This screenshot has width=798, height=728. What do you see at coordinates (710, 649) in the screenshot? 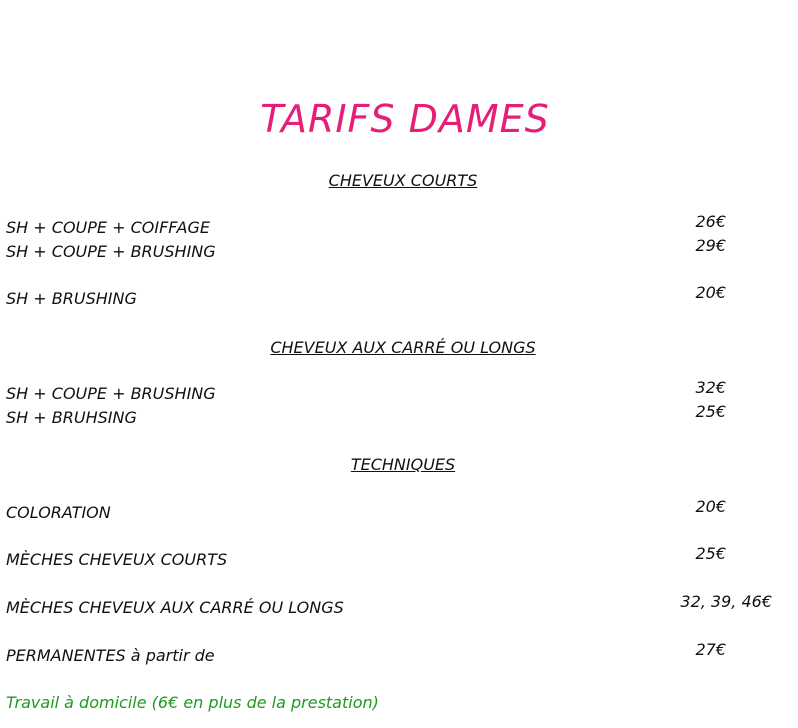
I see `service-price: 27€` at bounding box center [710, 649].